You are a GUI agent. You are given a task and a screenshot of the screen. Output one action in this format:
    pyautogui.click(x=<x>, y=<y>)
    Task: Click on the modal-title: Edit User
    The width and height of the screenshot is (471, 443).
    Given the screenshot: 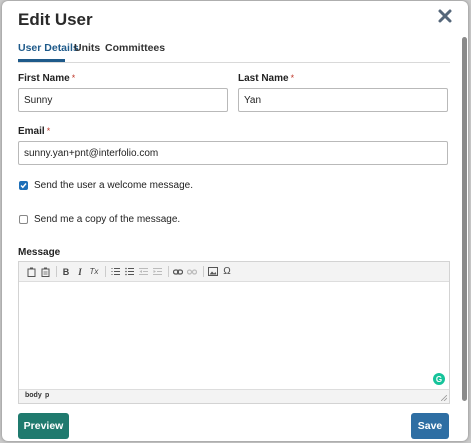 What is the action you would take?
    pyautogui.click(x=55, y=19)
    